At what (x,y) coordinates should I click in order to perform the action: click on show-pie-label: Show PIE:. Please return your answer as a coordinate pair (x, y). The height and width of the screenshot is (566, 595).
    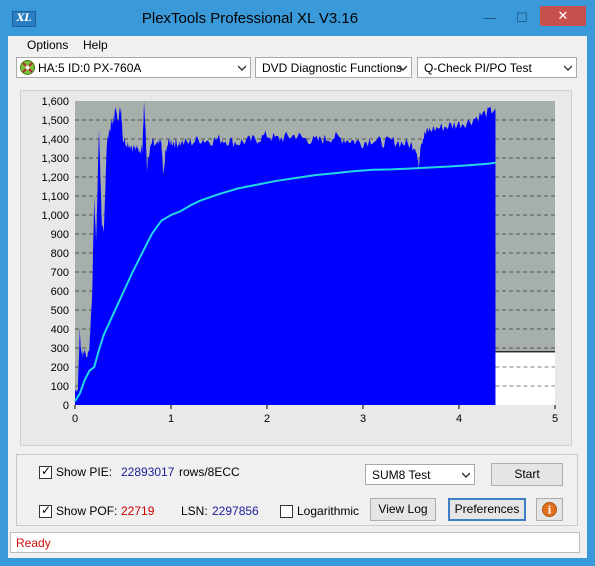
    Looking at the image, I should click on (84, 472).